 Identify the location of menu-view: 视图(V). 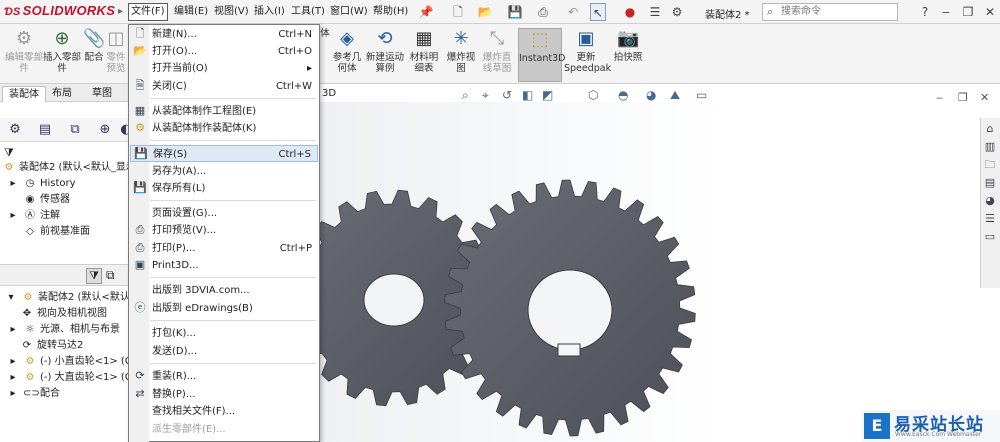
(231, 12).